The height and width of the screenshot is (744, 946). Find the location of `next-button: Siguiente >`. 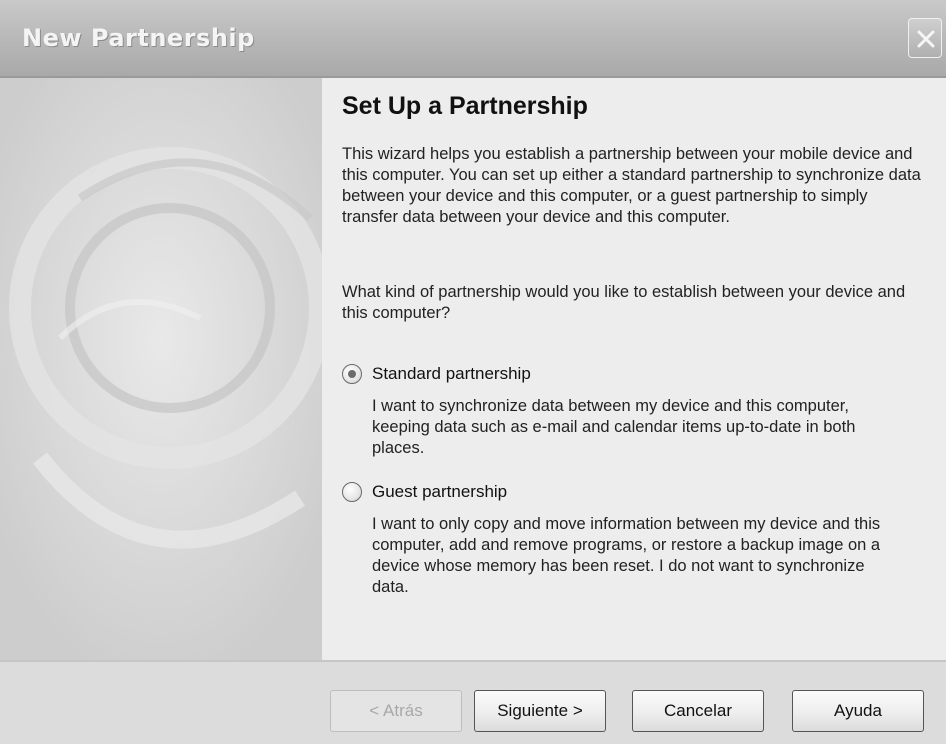

next-button: Siguiente > is located at coordinates (540, 711).